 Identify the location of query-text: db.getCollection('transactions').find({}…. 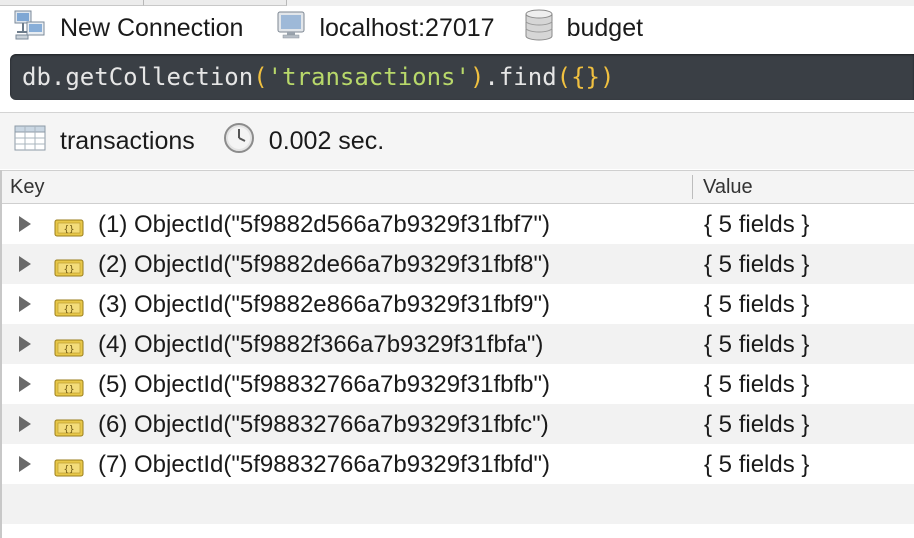
(318, 77).